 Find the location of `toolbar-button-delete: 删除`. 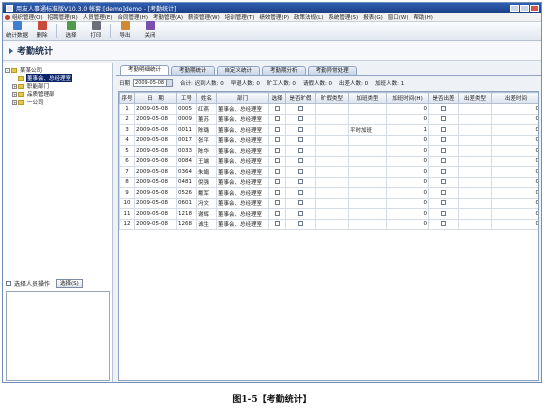

toolbar-button-delete: 删除 is located at coordinates (42, 30).